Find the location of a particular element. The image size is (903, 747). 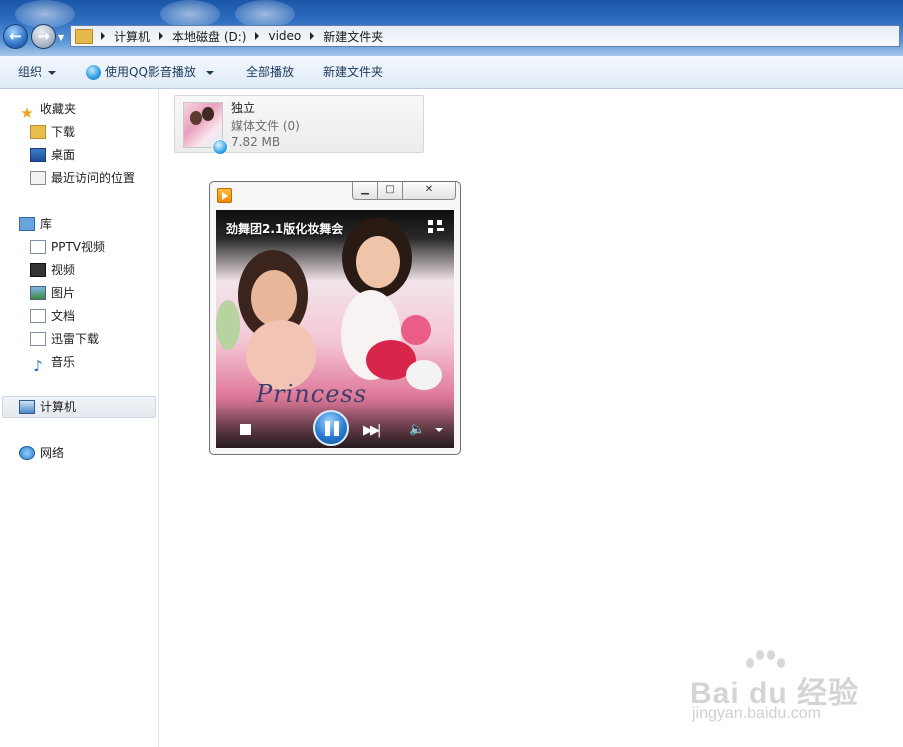

pause-button is located at coordinates (331, 428).